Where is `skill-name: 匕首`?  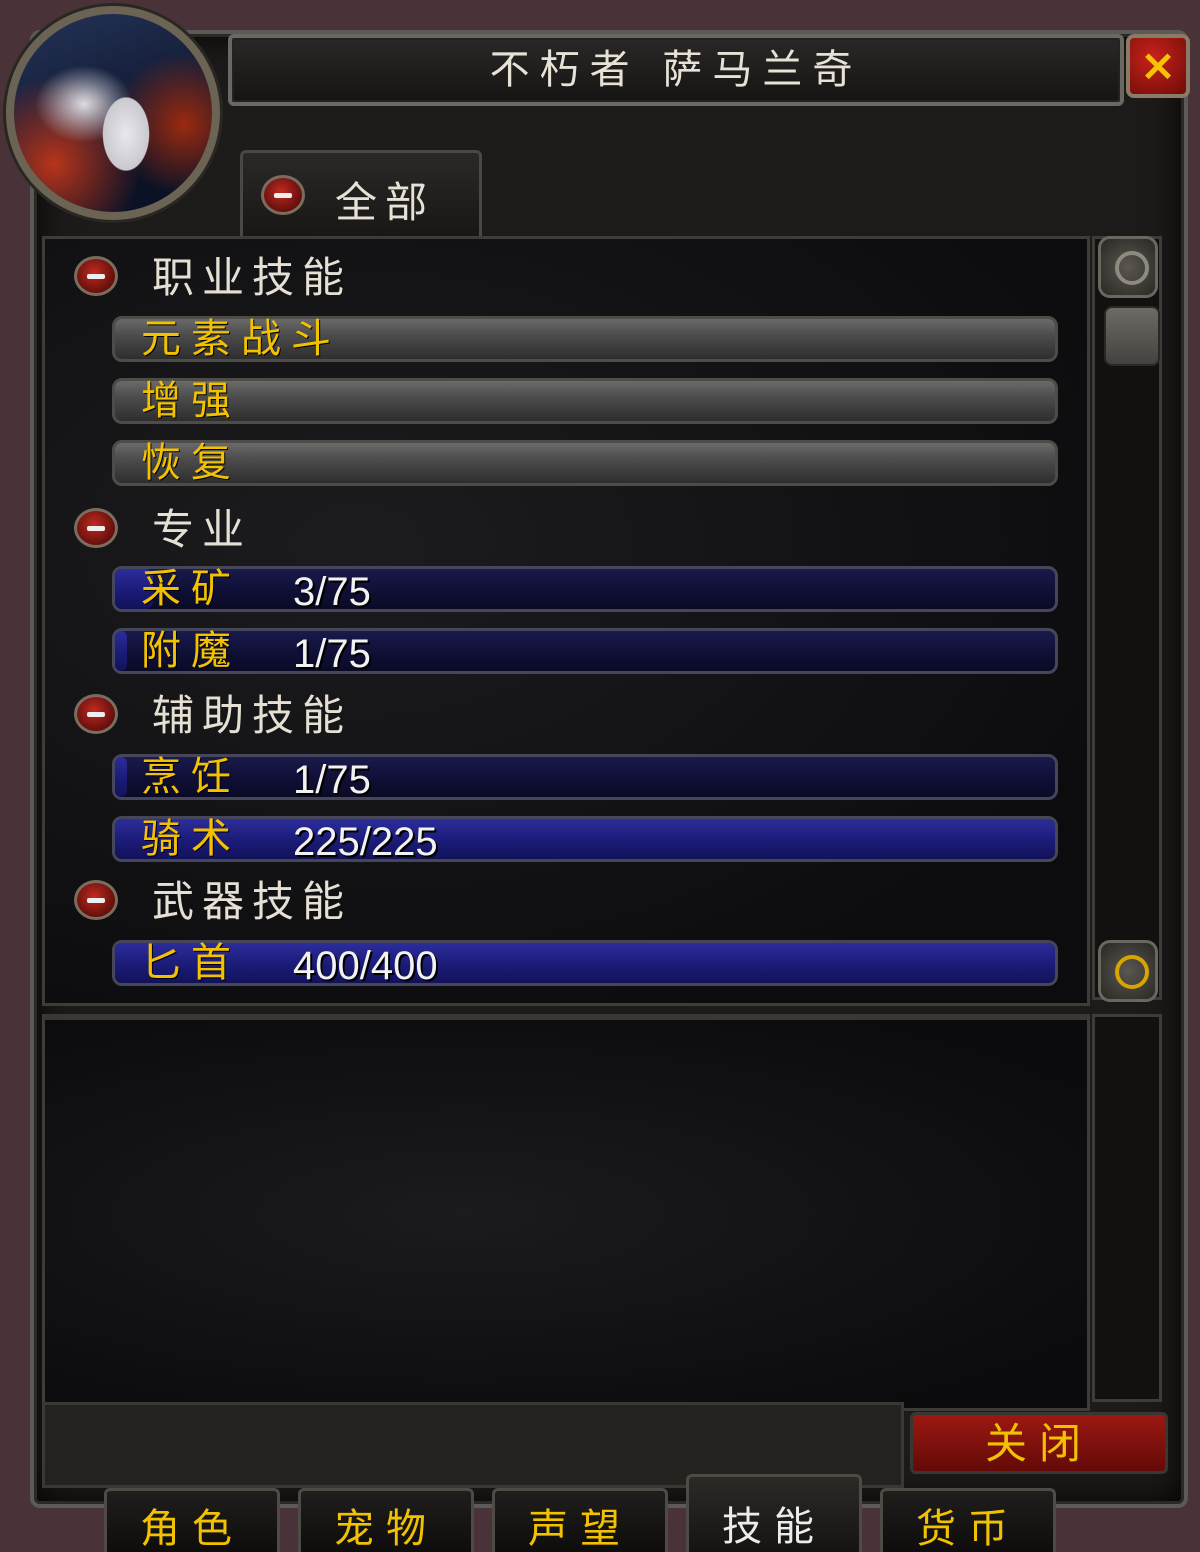
skill-name: 匕首 is located at coordinates (191, 963).